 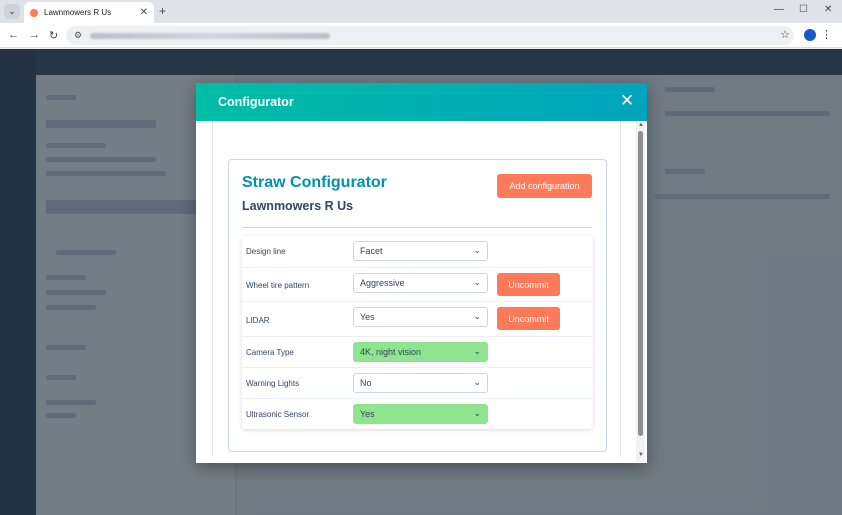 What do you see at coordinates (371, 251) in the screenshot?
I see `select-value: Facet` at bounding box center [371, 251].